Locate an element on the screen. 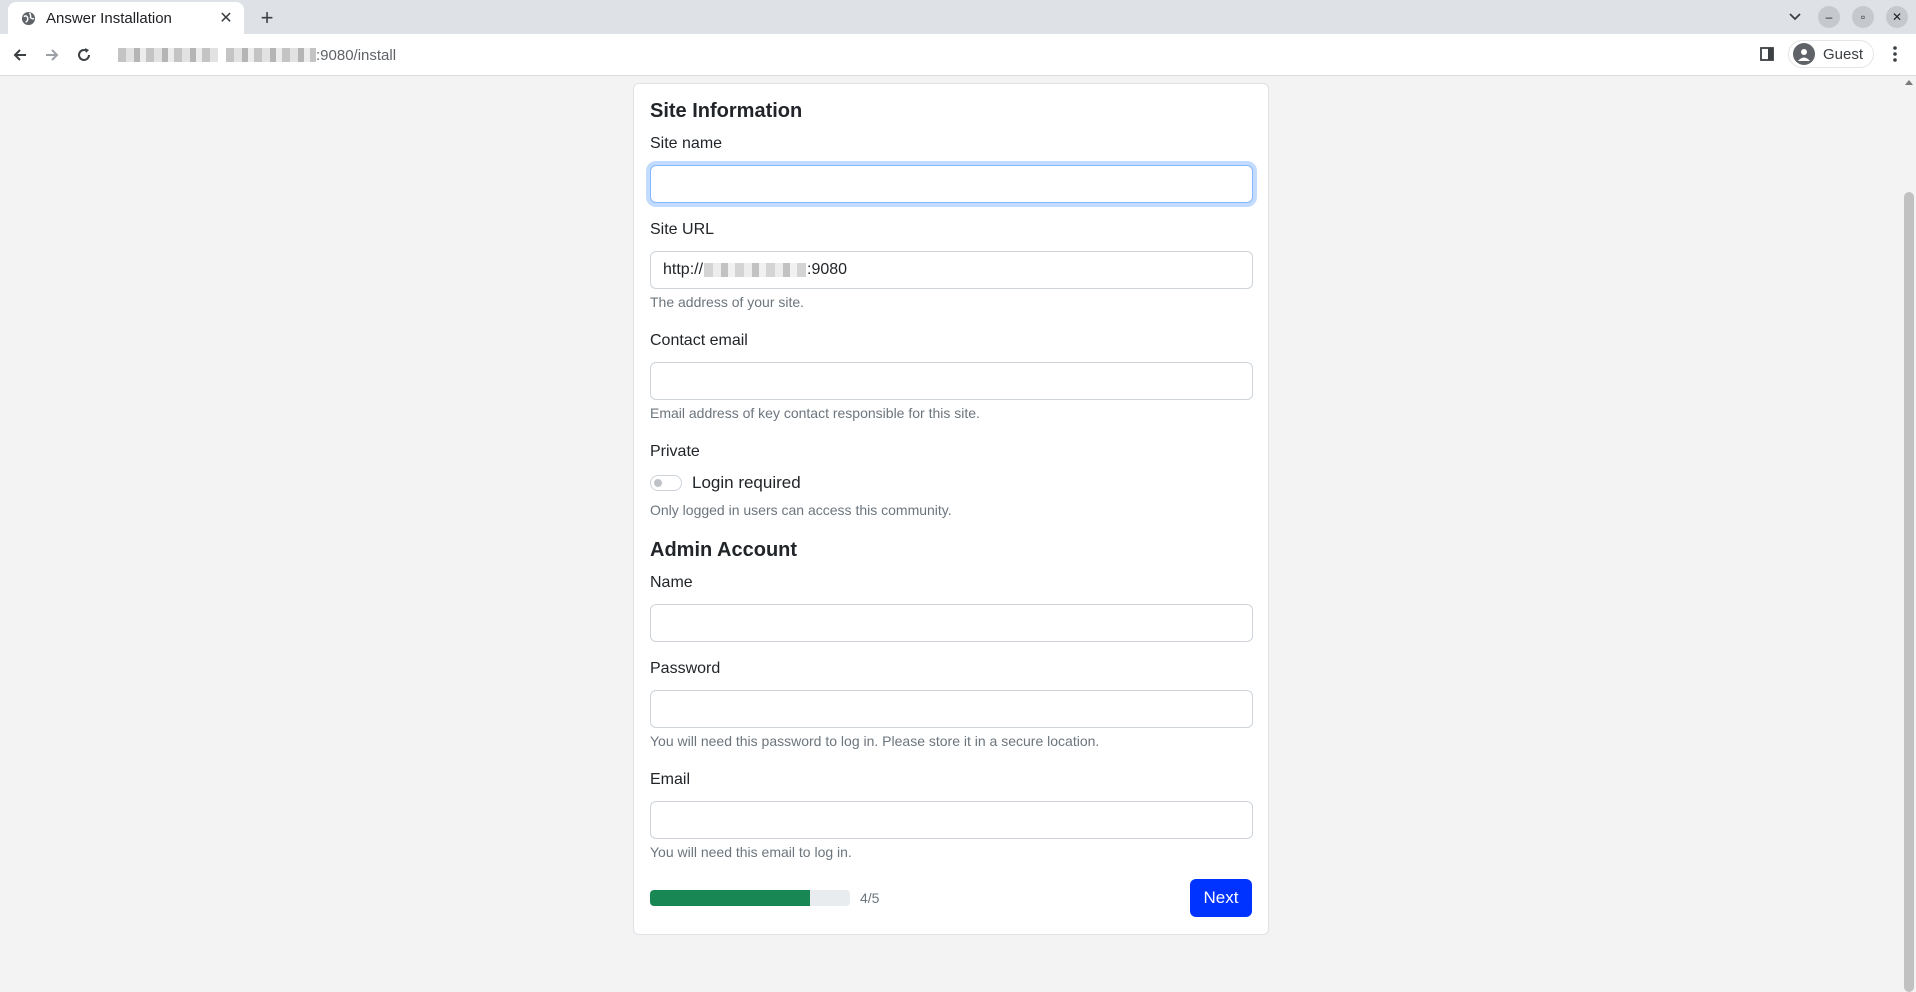  site-url-prefix: http:// is located at coordinates (683, 269).